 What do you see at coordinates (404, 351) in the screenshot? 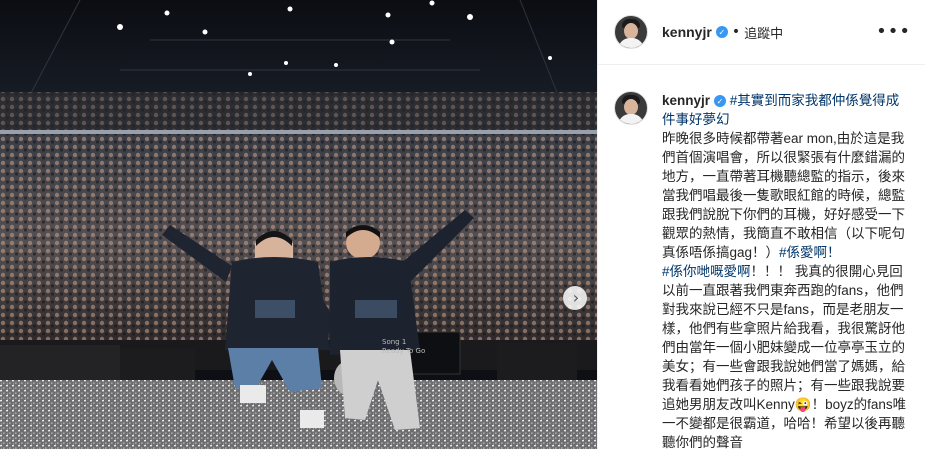
I see `stage-screen-line2: Ready To Go` at bounding box center [404, 351].